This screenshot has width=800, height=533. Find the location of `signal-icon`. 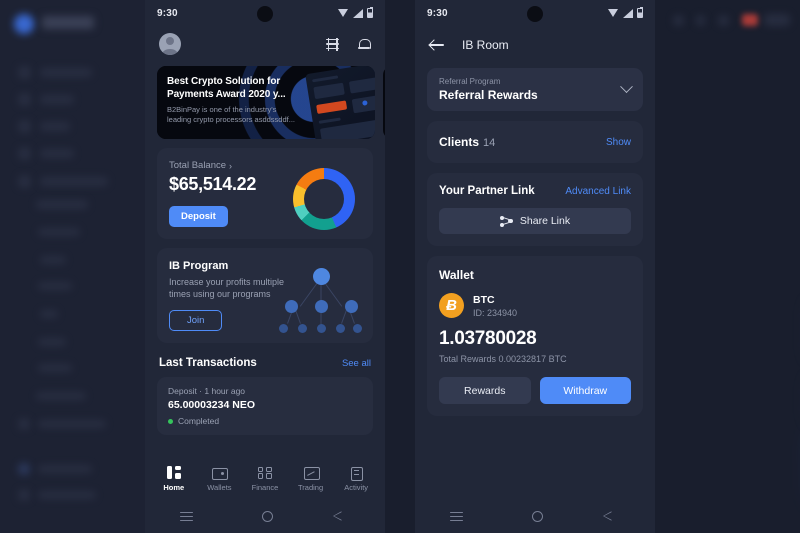

signal-icon is located at coordinates (628, 13).